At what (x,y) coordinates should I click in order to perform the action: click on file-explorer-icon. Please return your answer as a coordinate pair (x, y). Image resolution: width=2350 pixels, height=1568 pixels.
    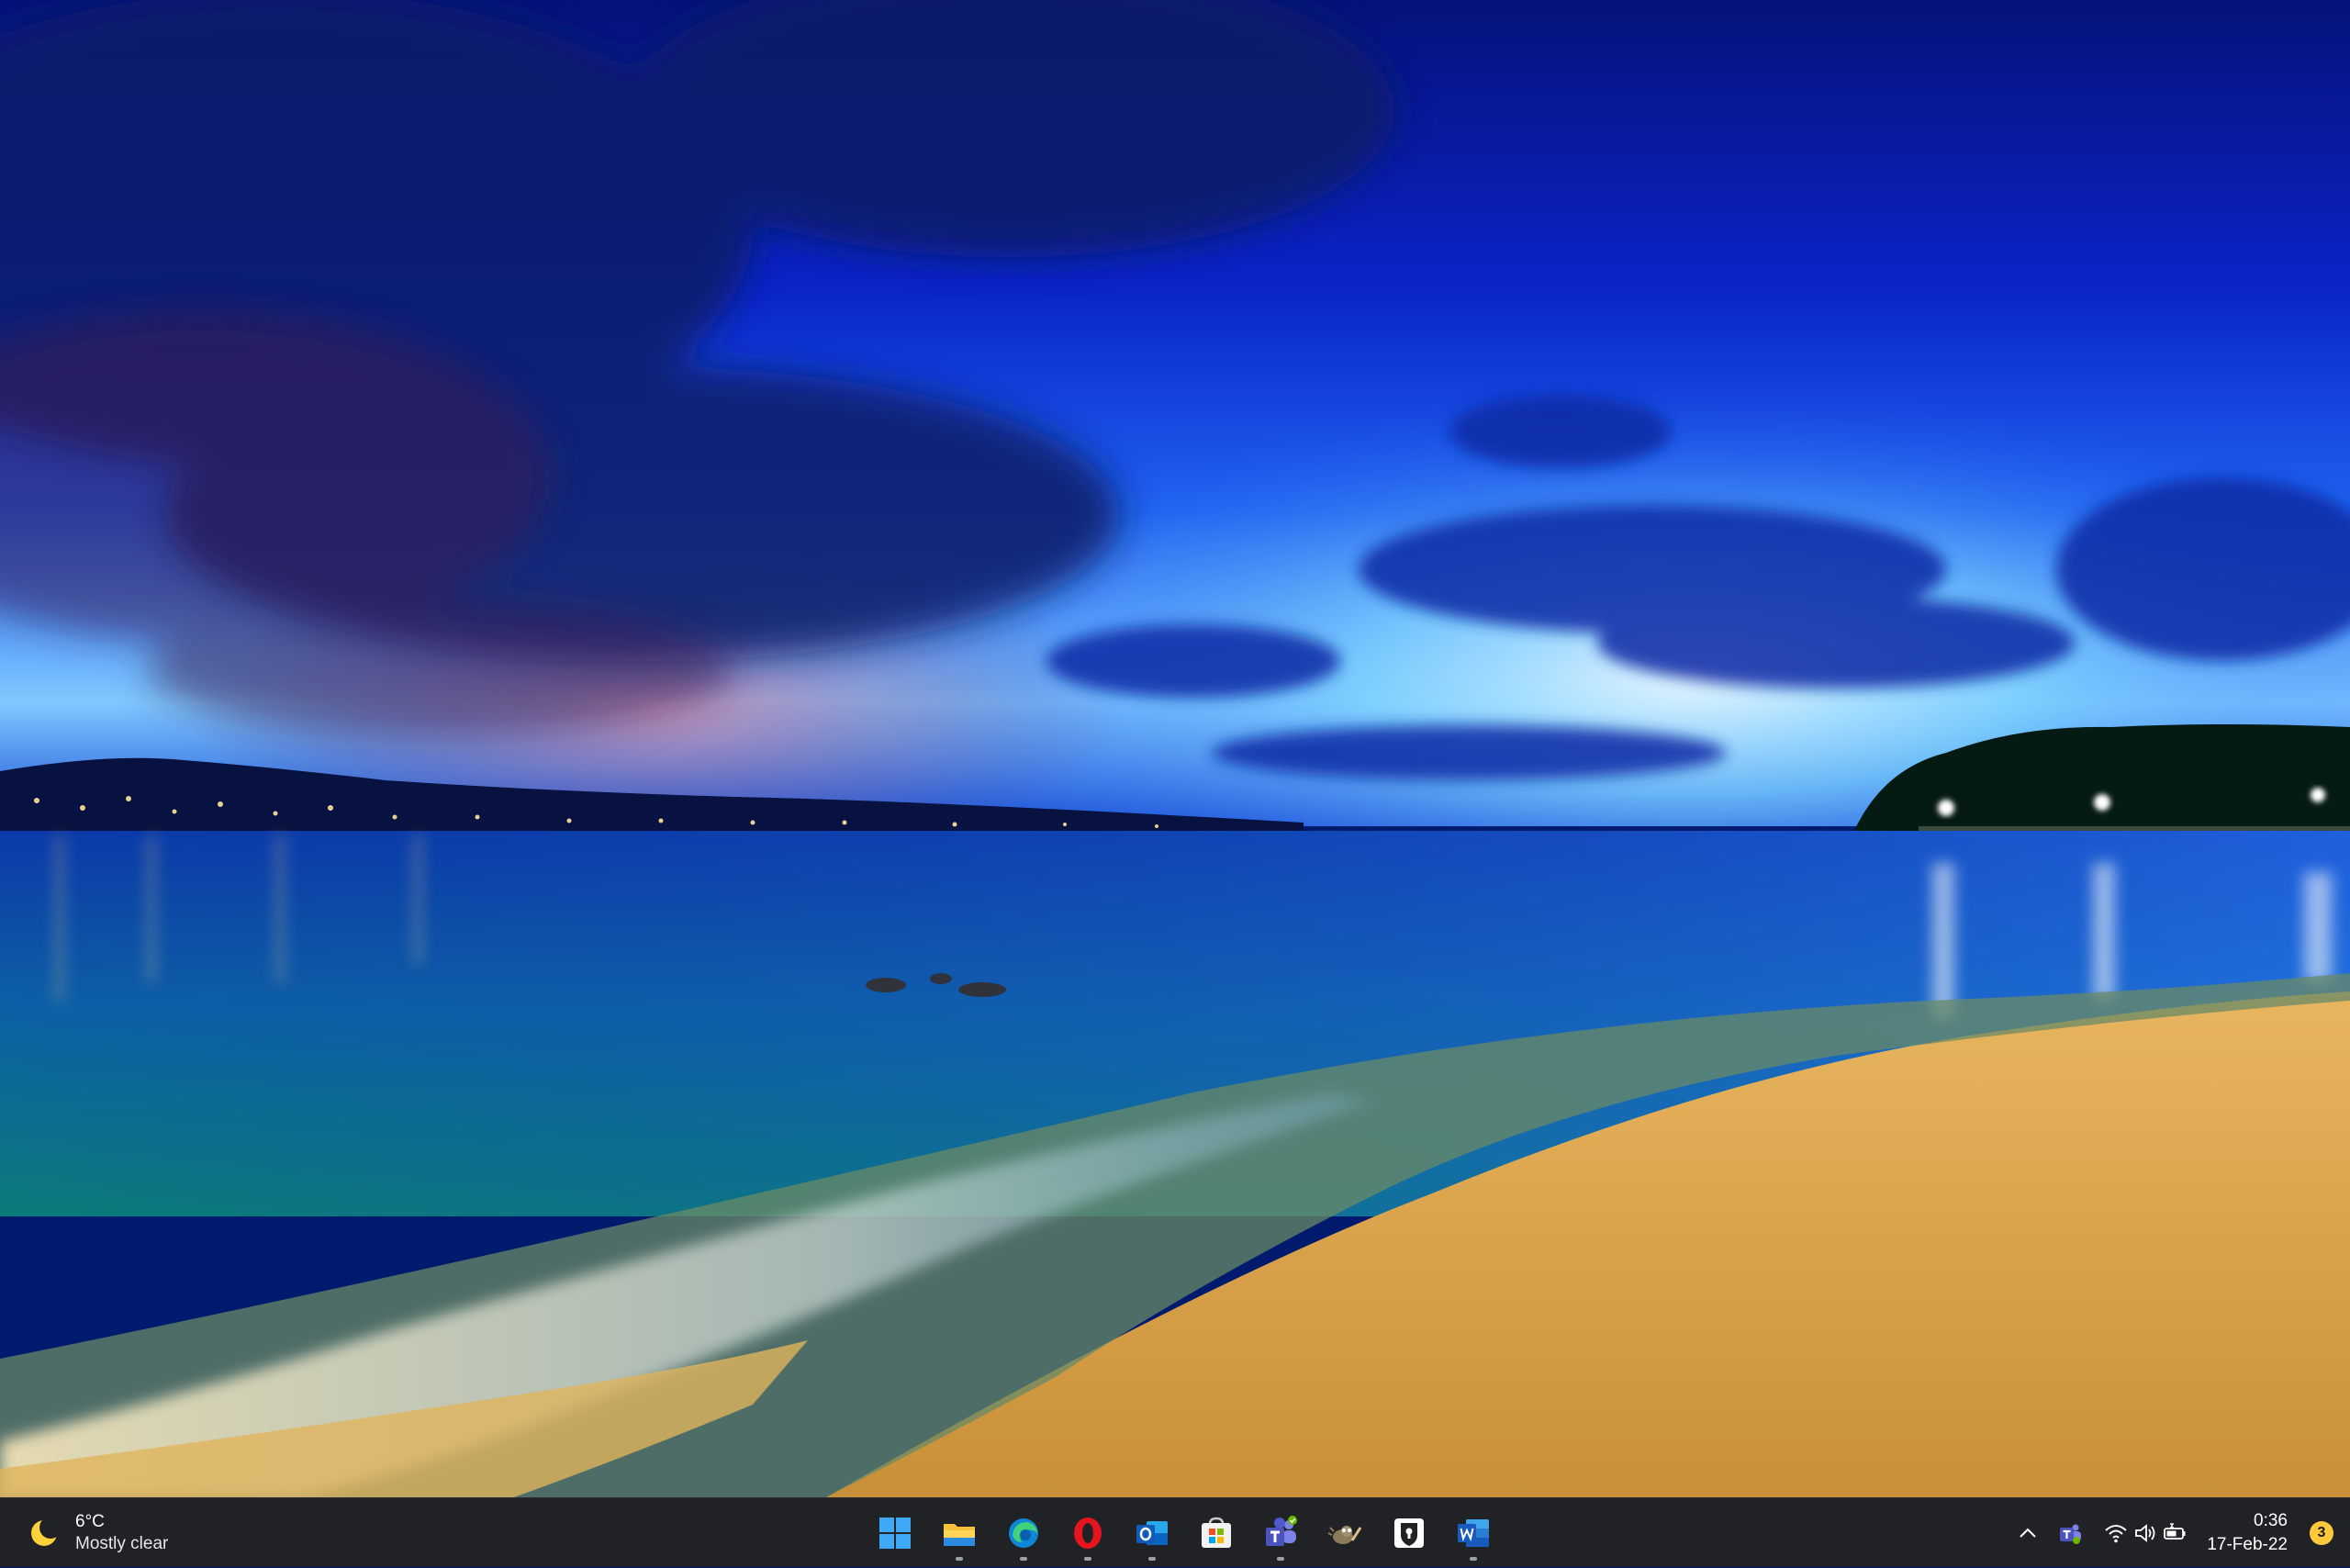
    Looking at the image, I should click on (959, 1535).